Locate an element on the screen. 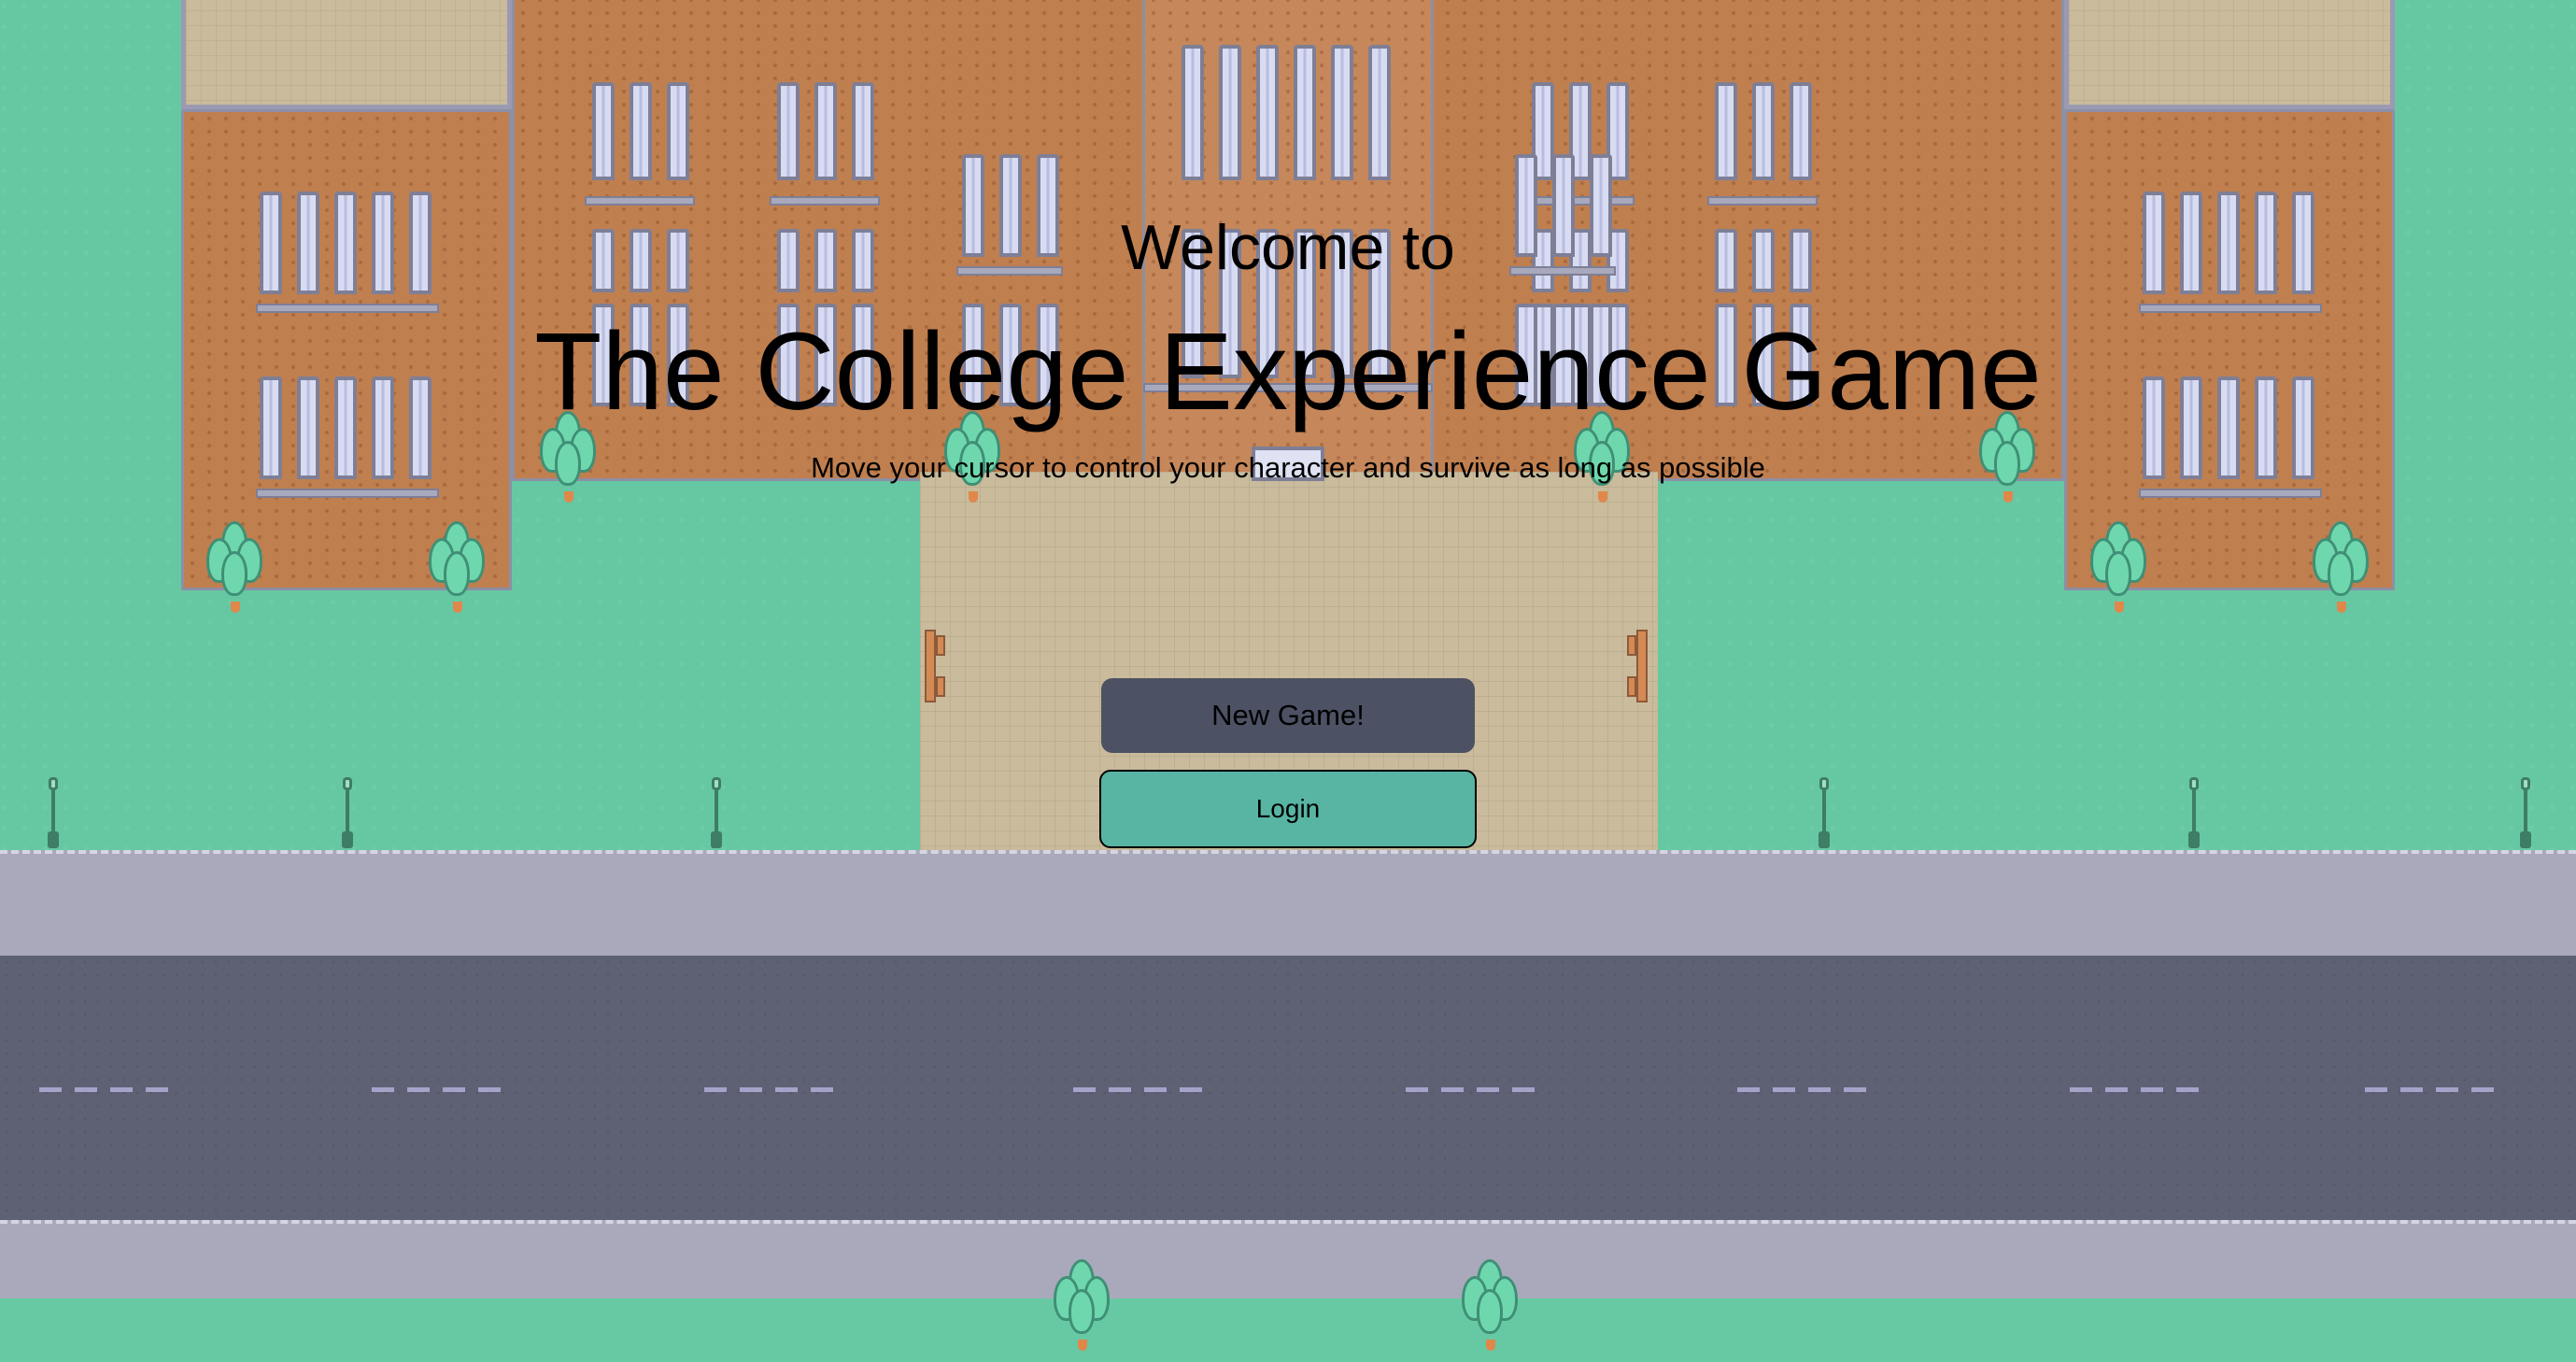  welcome-heading: Welcome to is located at coordinates (1288, 248).